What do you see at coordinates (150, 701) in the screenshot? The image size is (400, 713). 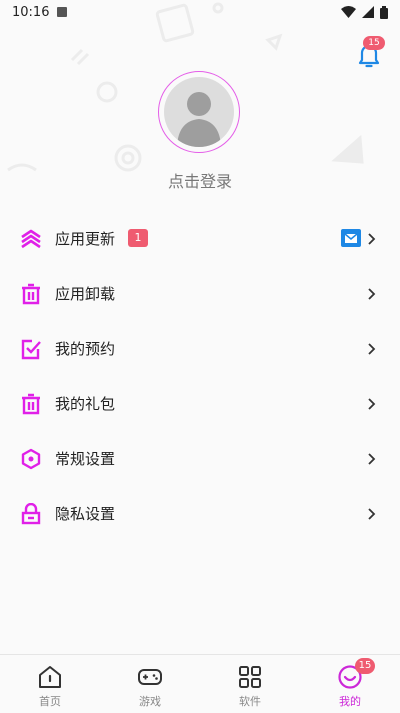 I see `tab-label: 游戏` at bounding box center [150, 701].